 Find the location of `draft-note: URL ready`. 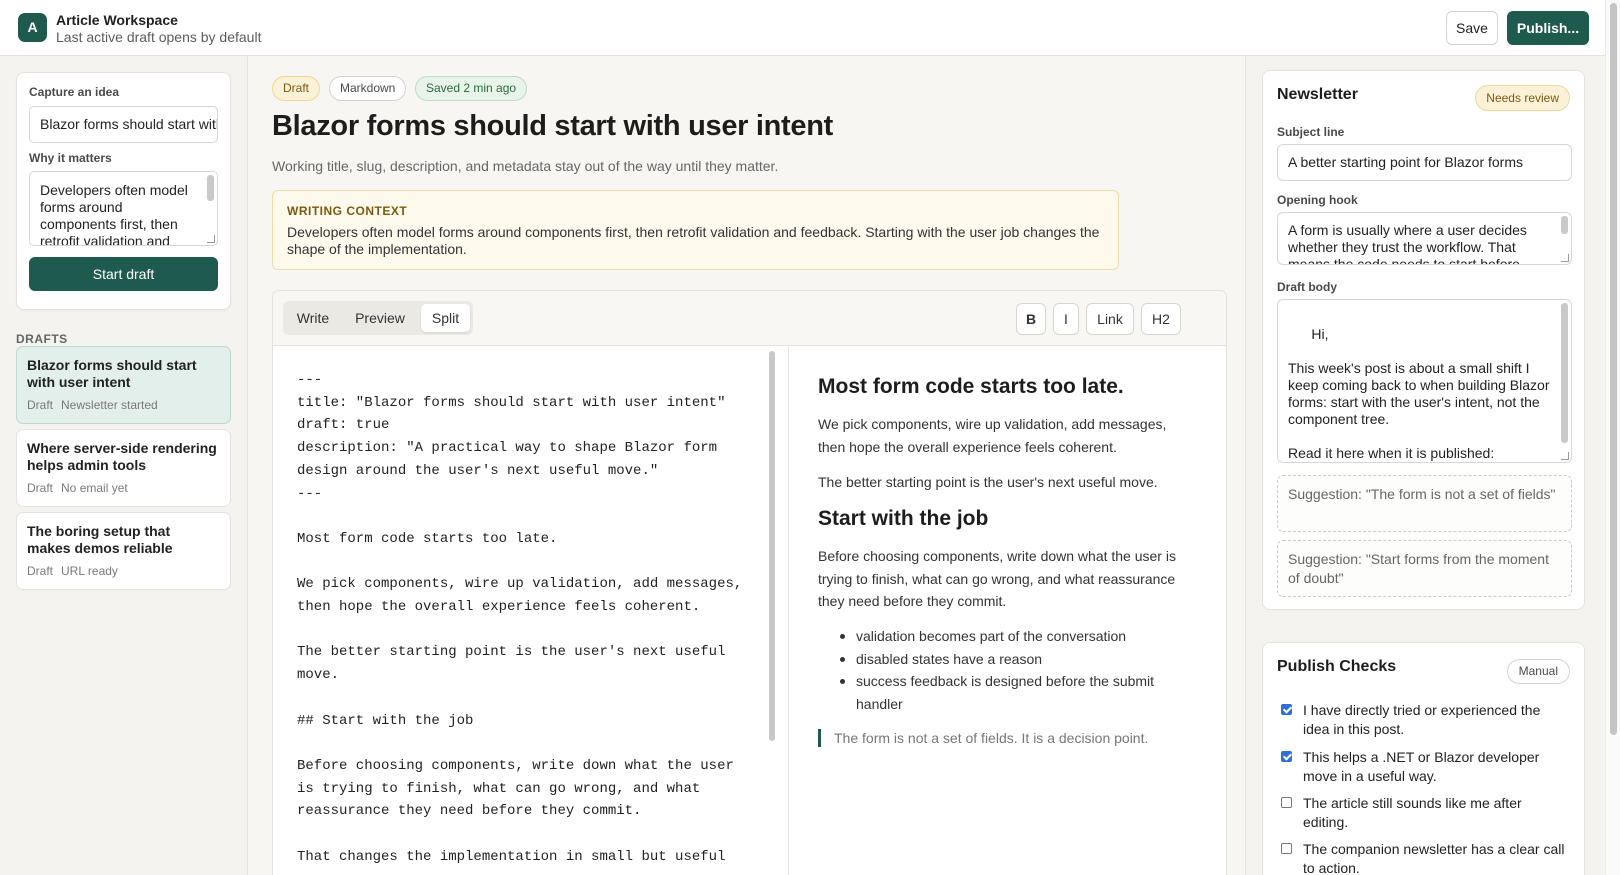

draft-note: URL ready is located at coordinates (89, 571).